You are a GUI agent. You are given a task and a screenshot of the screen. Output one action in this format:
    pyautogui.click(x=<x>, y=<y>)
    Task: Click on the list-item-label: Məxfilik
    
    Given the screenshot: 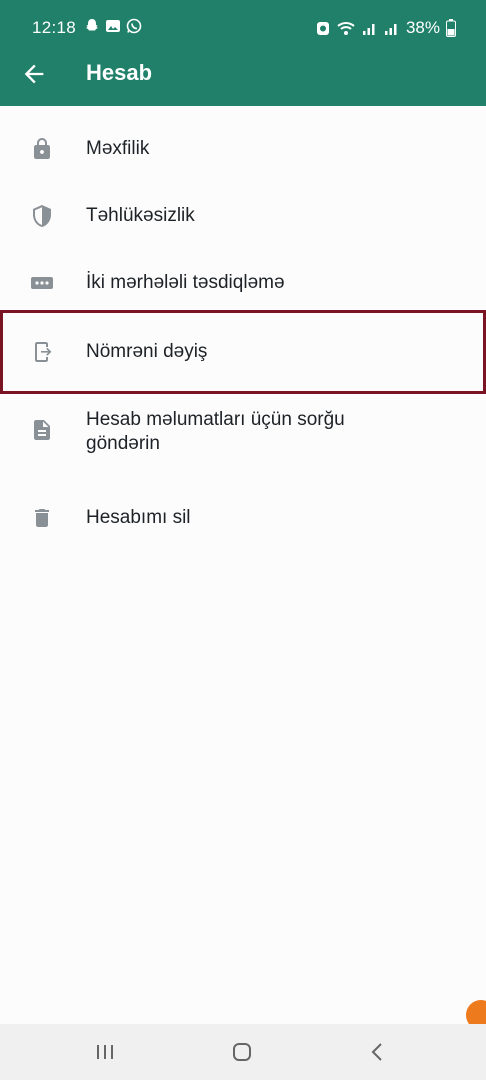 What is the action you would take?
    pyautogui.click(x=118, y=148)
    